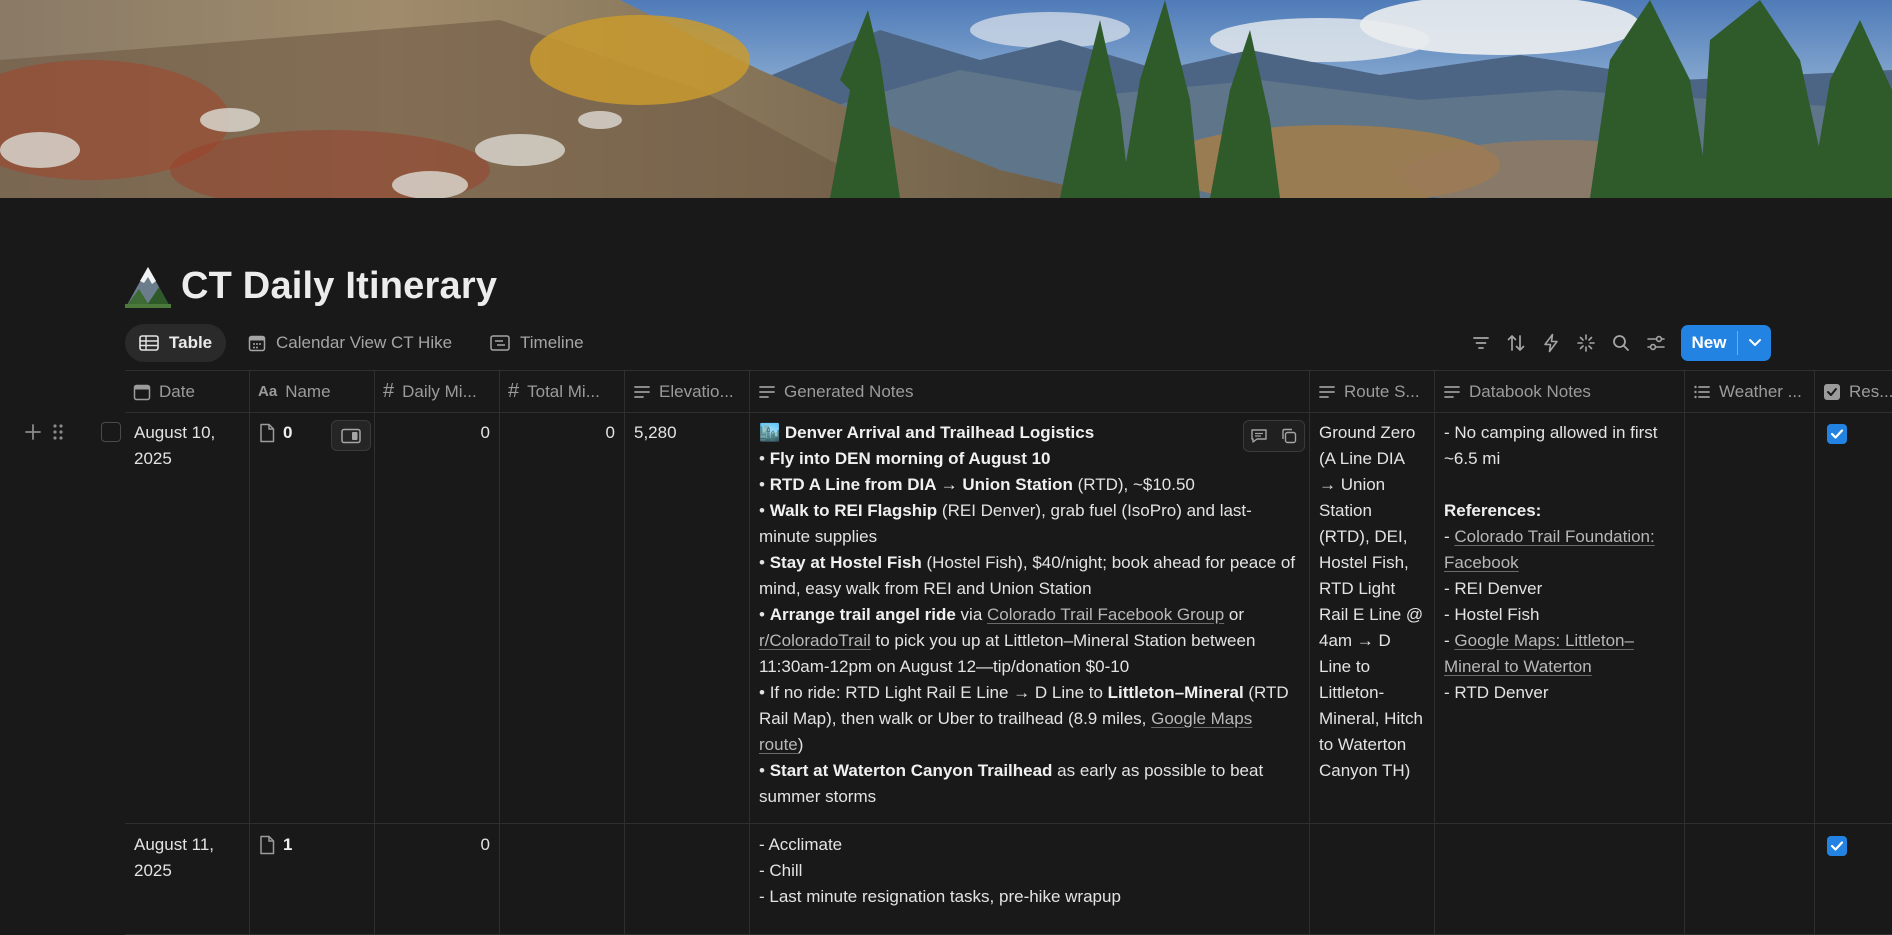 The width and height of the screenshot is (1892, 935). What do you see at coordinates (1372, 879) in the screenshot?
I see `route-cell` at bounding box center [1372, 879].